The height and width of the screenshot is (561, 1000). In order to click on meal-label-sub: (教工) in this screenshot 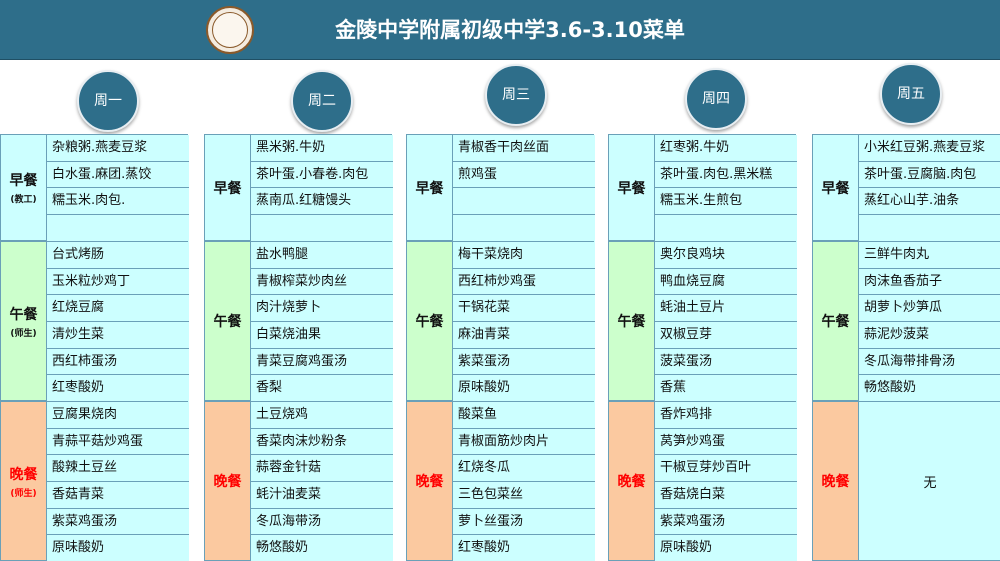, I will do `click(23, 200)`.